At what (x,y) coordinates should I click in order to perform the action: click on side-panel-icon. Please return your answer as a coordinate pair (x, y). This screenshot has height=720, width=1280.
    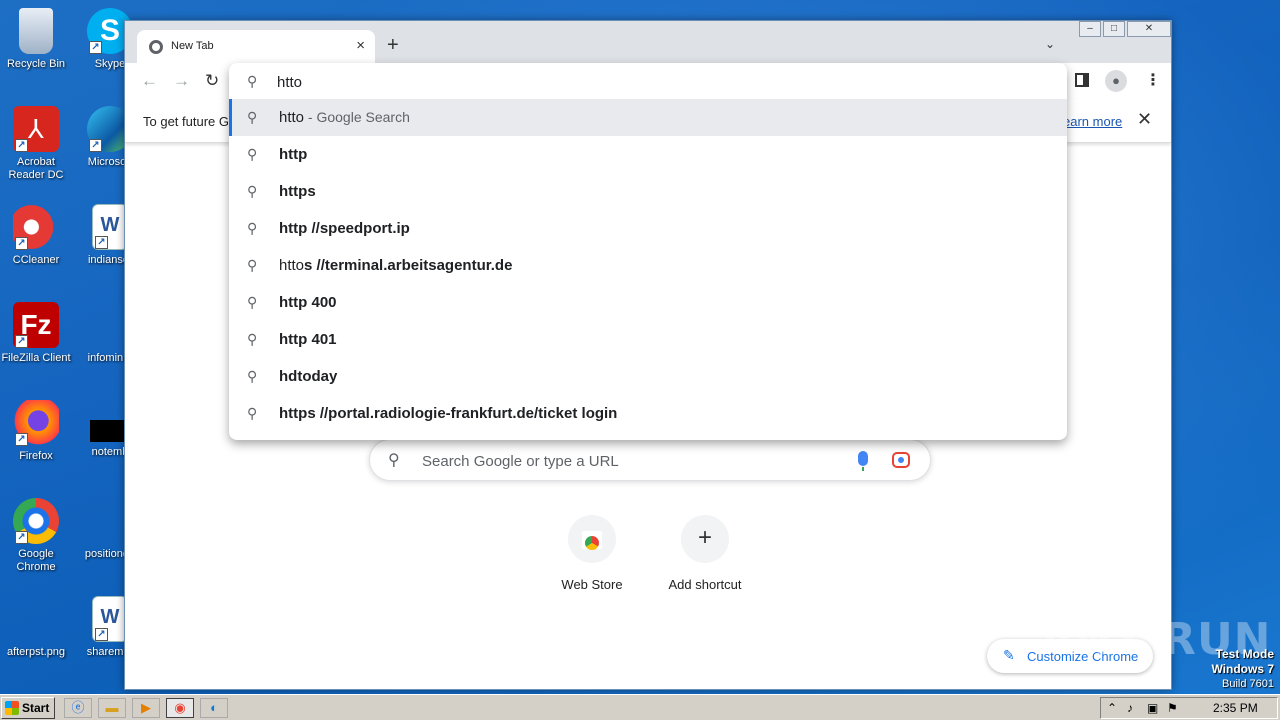
    Looking at the image, I should click on (1082, 80).